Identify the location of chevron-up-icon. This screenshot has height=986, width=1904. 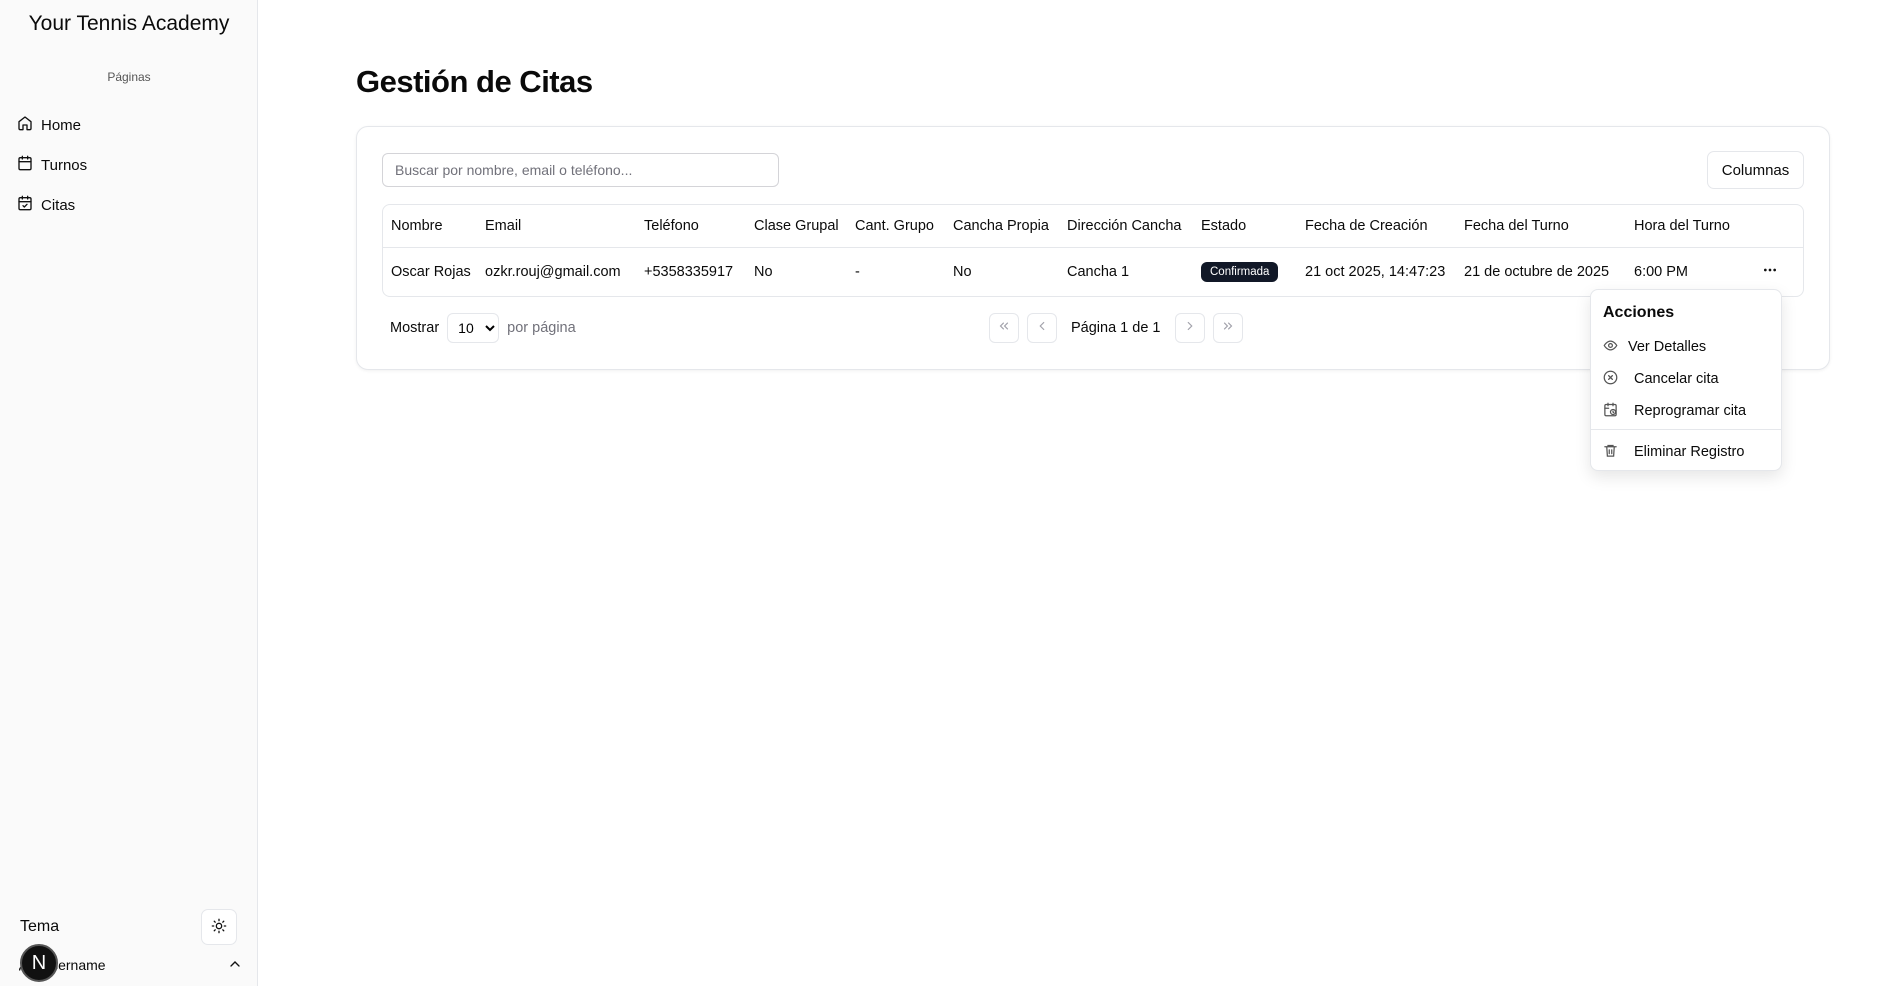
(235, 965).